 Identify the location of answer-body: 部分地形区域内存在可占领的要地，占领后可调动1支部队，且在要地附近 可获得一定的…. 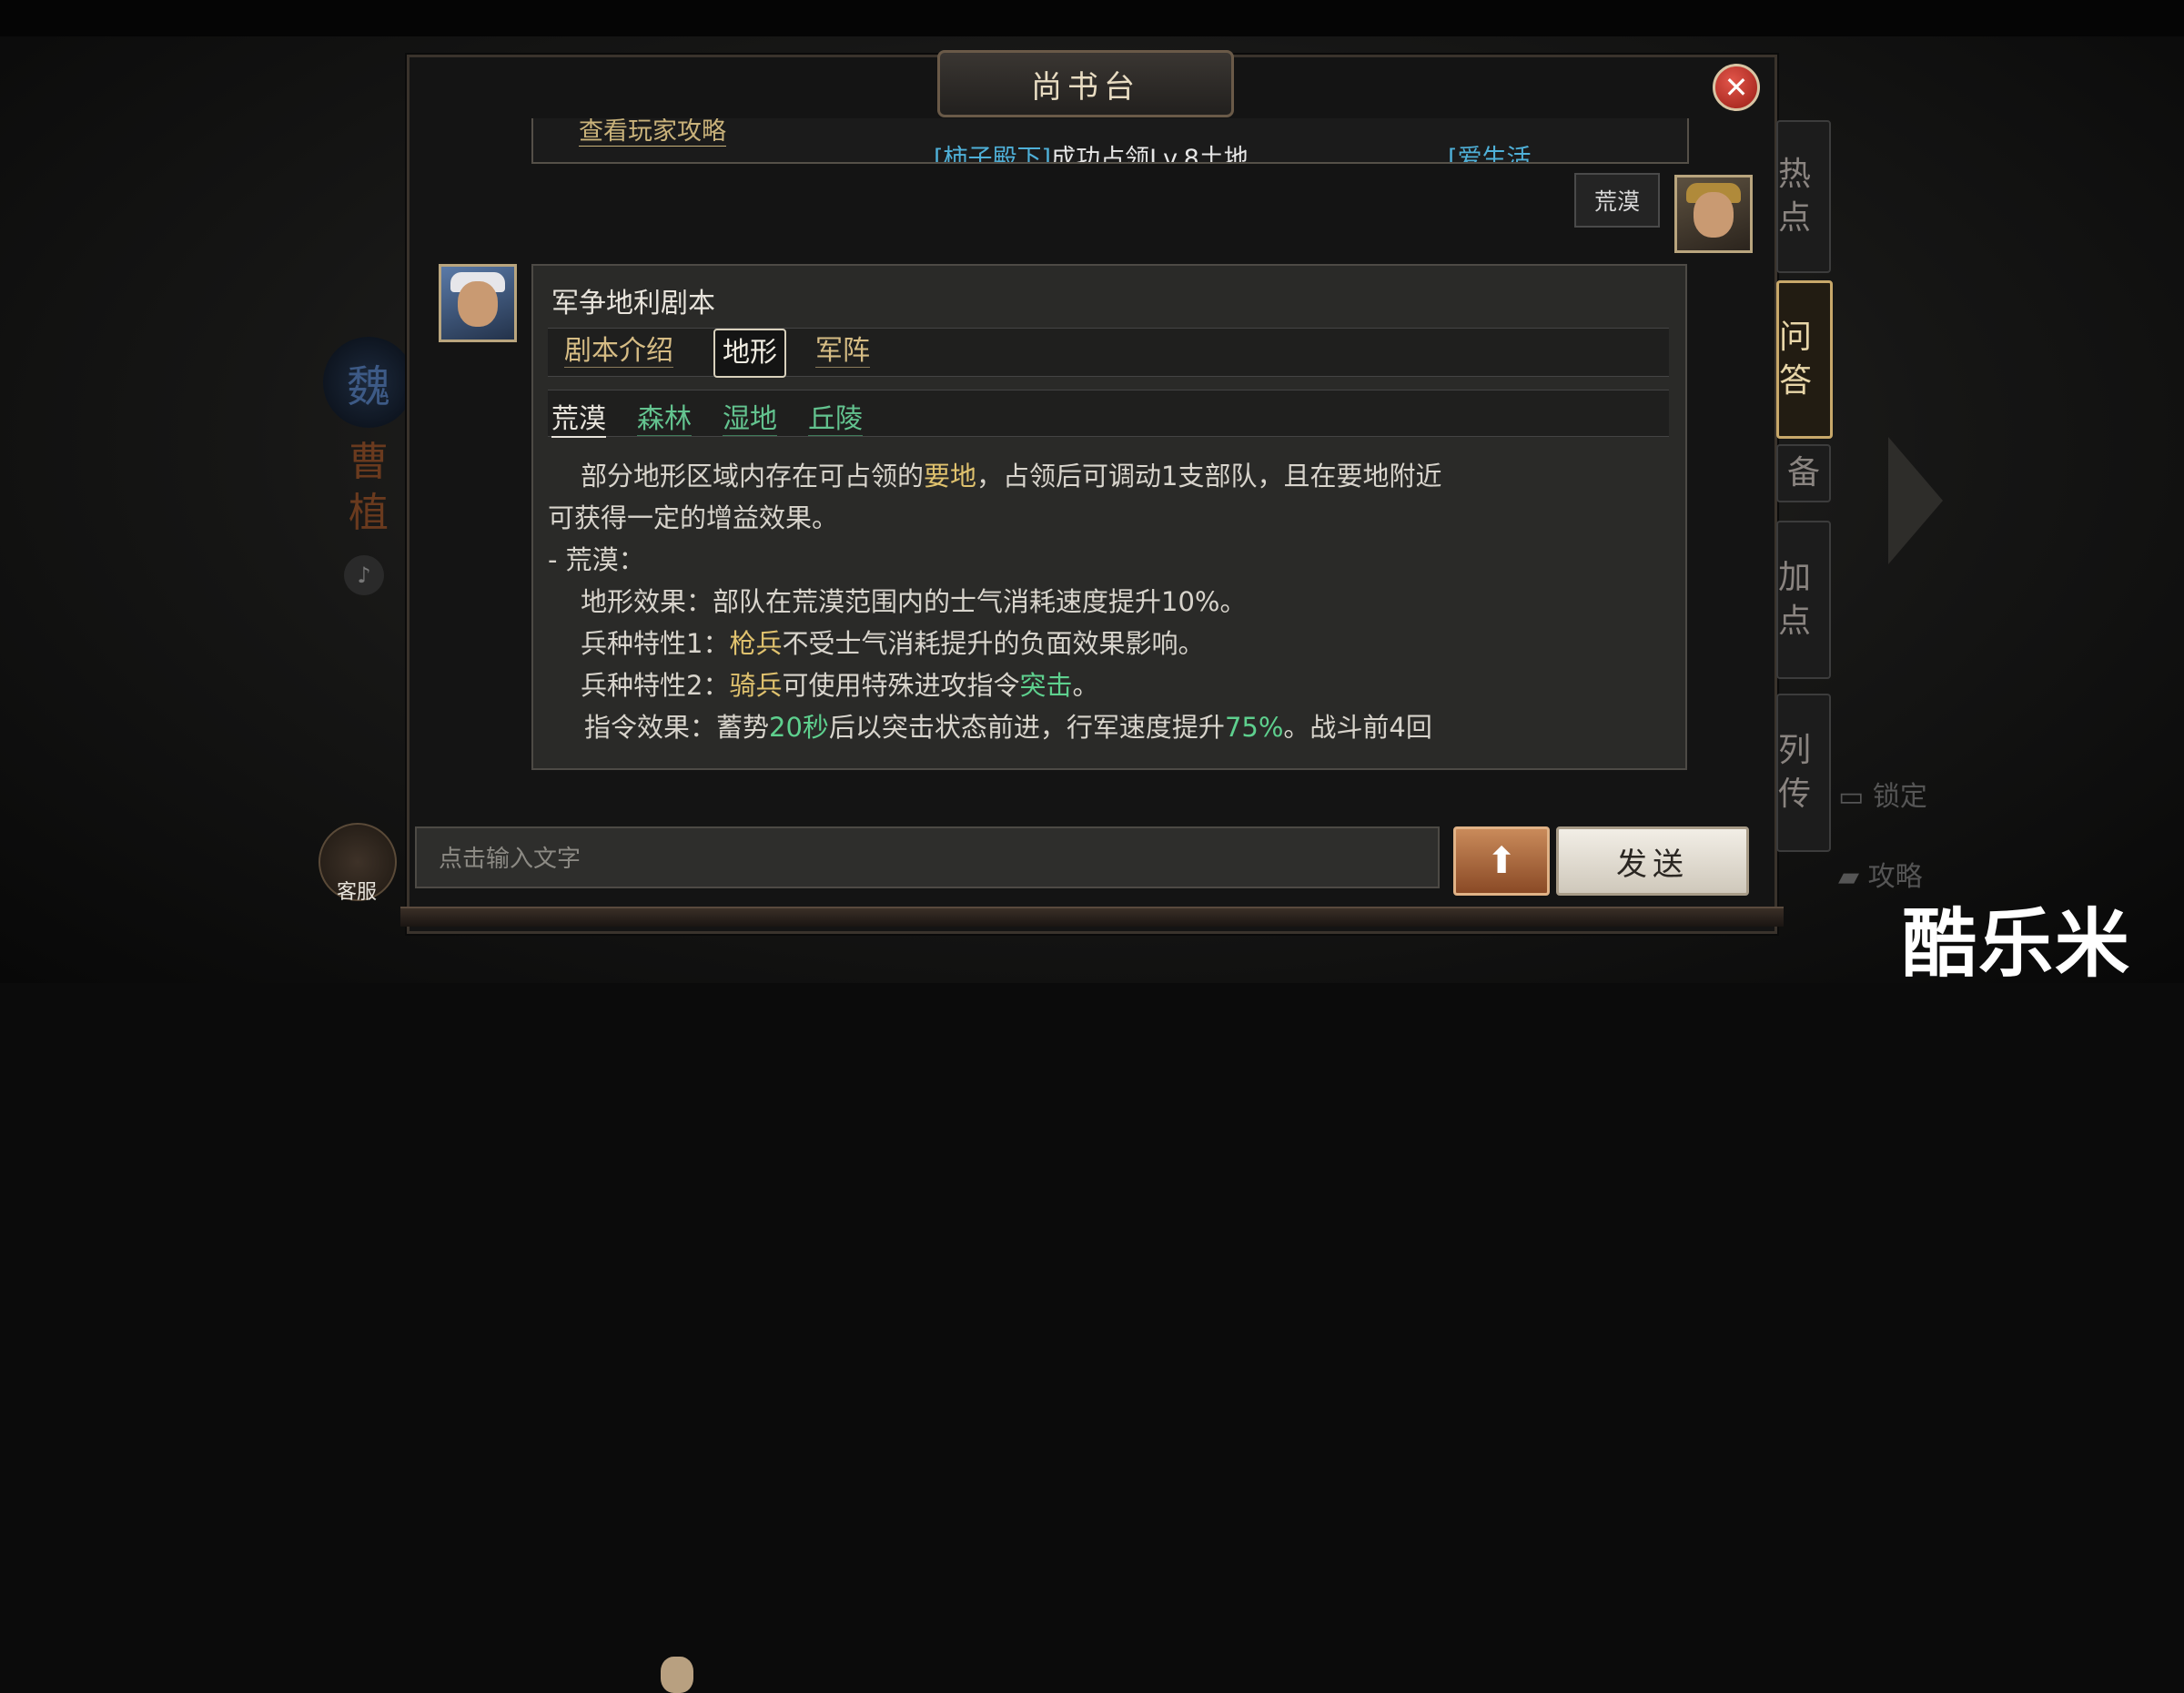
(1111, 601).